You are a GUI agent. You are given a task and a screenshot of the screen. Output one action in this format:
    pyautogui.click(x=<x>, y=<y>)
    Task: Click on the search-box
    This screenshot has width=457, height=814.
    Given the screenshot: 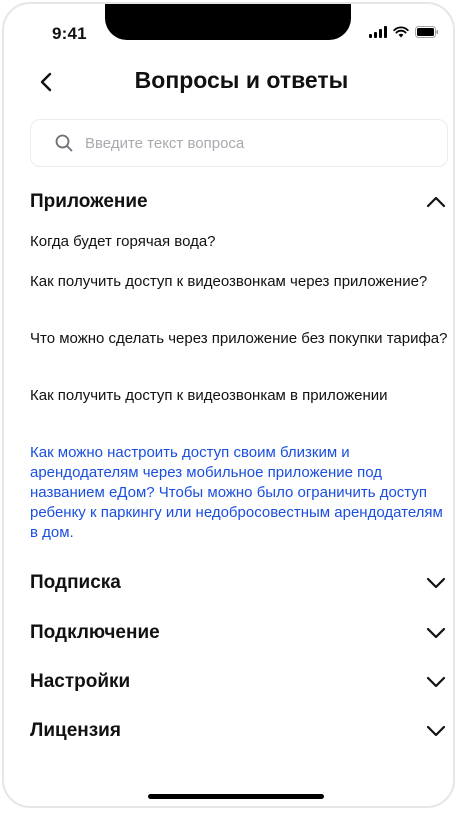 What is the action you would take?
    pyautogui.click(x=239, y=143)
    